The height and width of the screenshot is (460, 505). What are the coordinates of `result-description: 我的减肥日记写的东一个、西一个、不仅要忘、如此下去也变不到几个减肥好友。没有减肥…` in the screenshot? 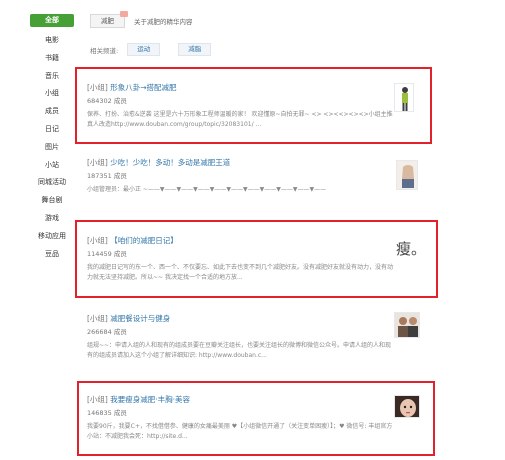 It's located at (240, 272).